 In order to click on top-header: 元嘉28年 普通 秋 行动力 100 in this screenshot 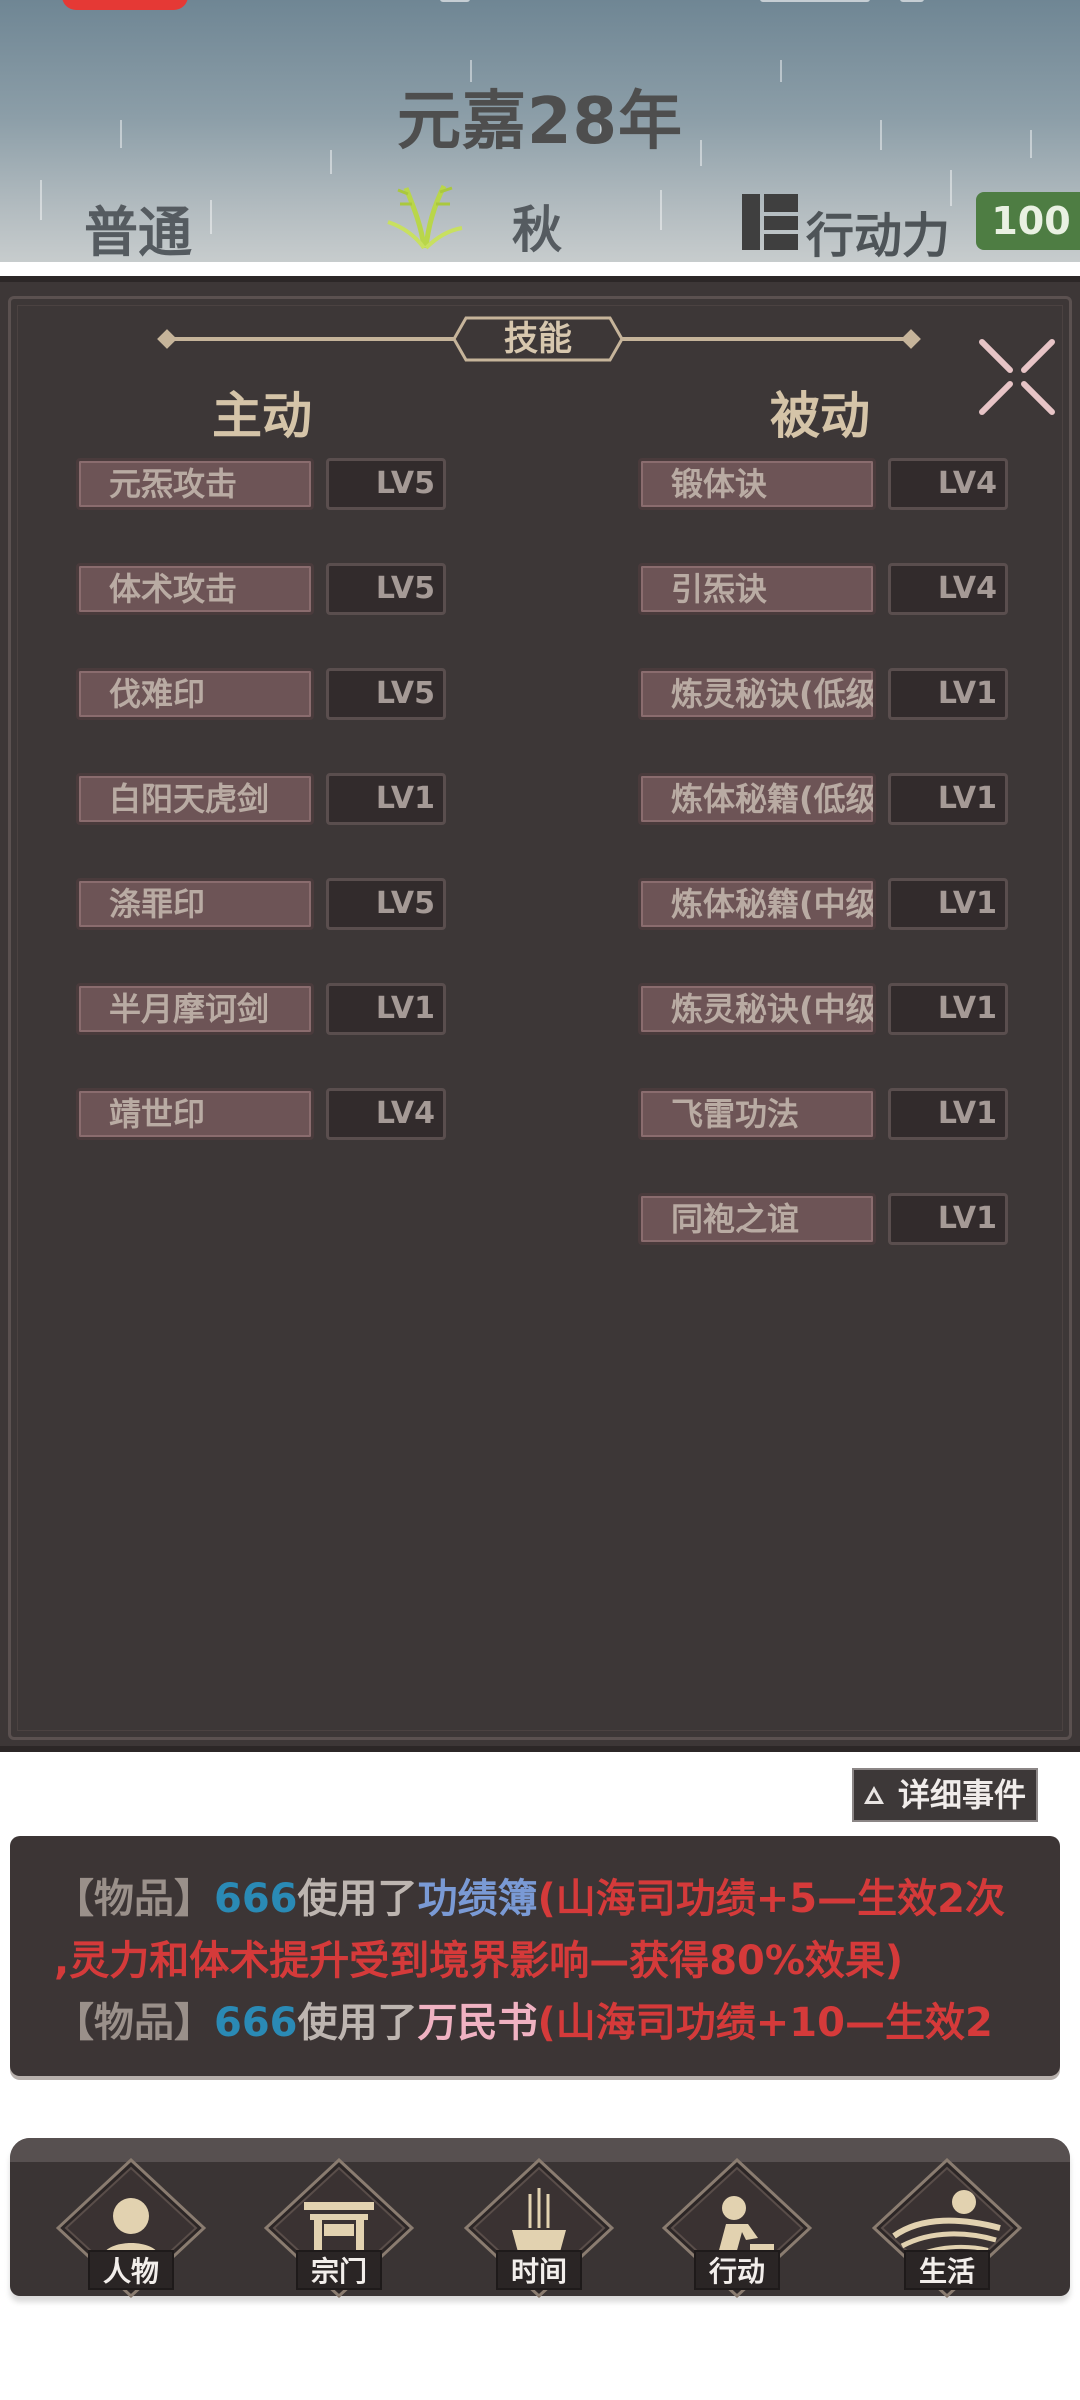, I will do `click(540, 131)`.